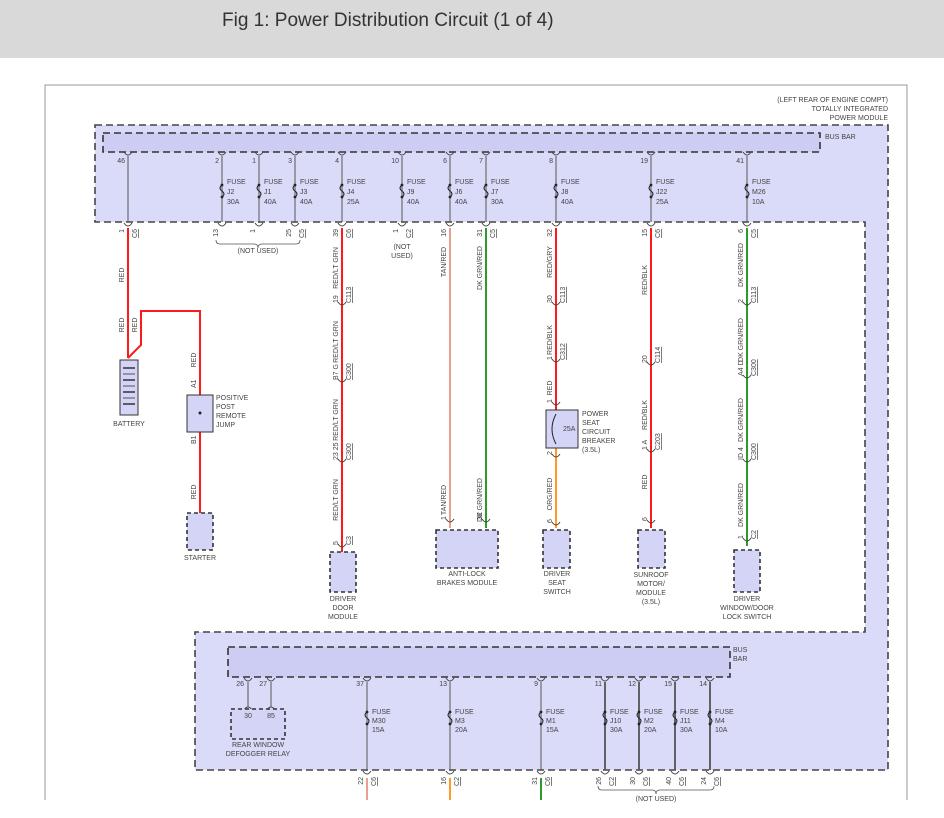 This screenshot has height=818, width=944. What do you see at coordinates (550, 401) in the screenshot?
I see `inline-connector-pin: 1` at bounding box center [550, 401].